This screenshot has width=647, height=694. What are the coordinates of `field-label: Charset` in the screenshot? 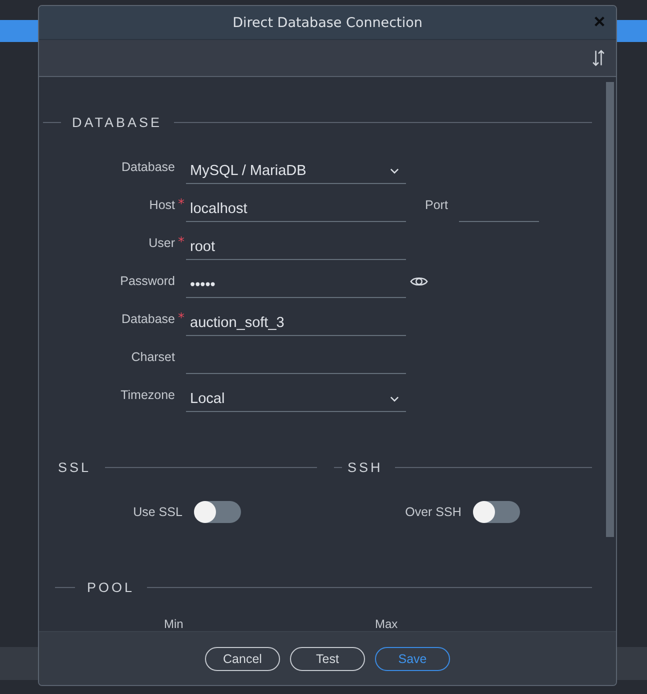 It's located at (152, 357).